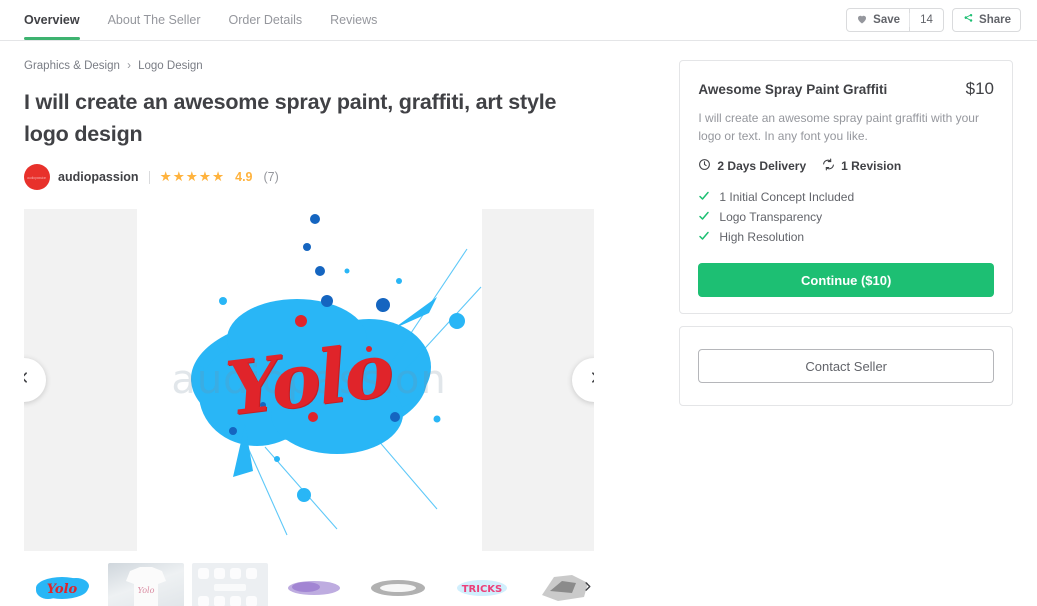  I want to click on gallery-thumbnail-strip: Yolo Yolo TRICKS, so click(314, 584).